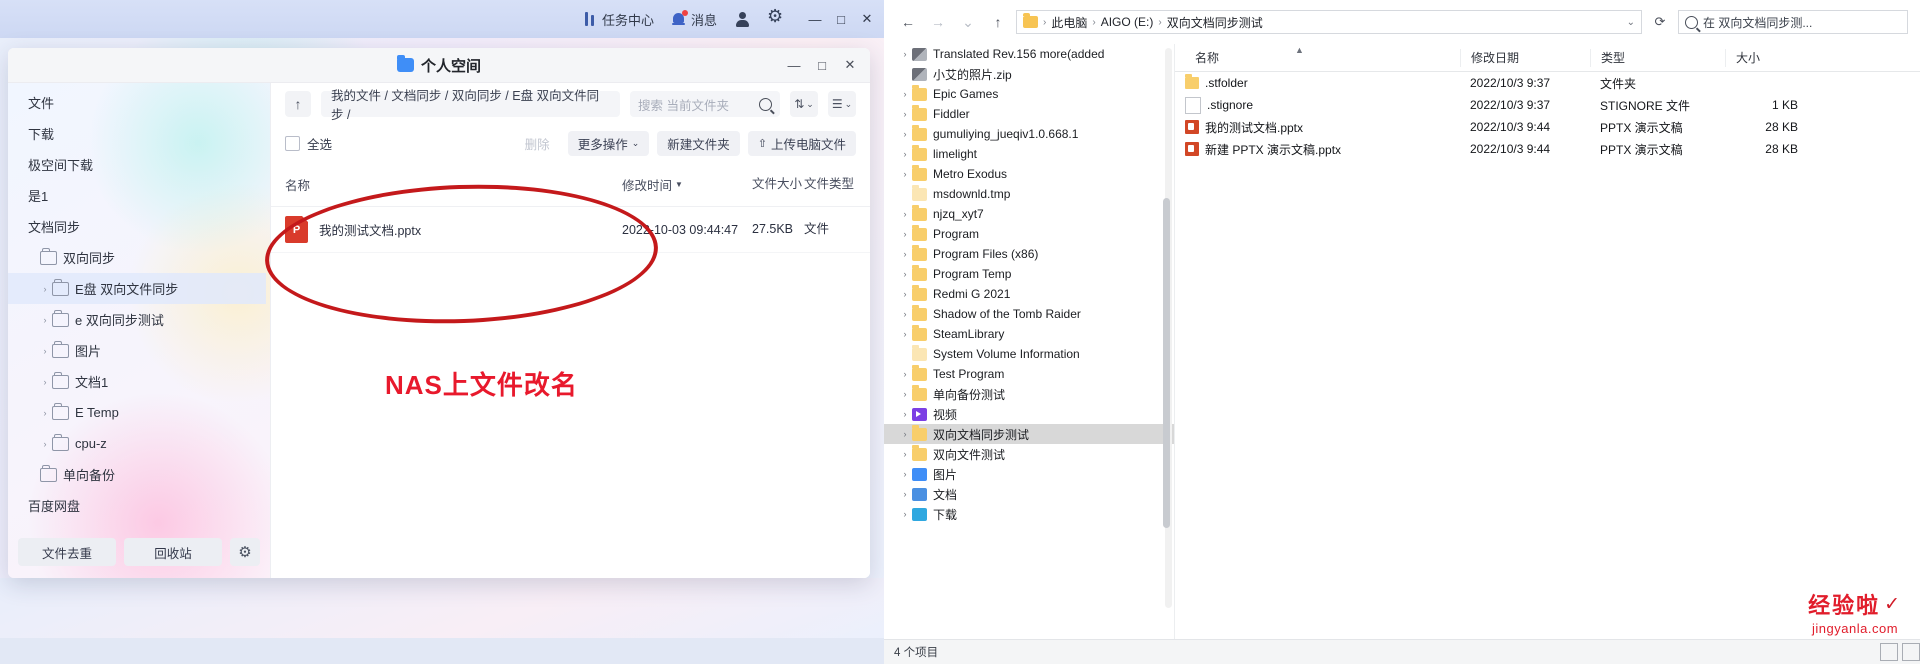  I want to click on forward-button: →, so click(938, 22).